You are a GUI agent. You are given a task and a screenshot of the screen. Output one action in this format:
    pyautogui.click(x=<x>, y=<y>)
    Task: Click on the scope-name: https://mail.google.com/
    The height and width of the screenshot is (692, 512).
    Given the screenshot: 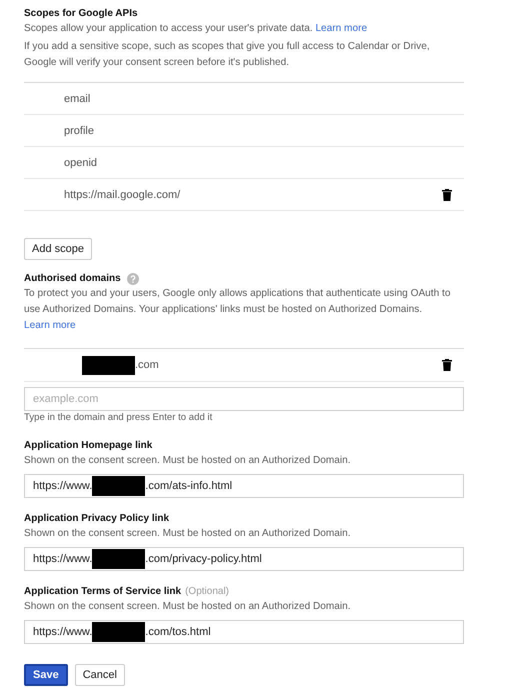 What is the action you would take?
    pyautogui.click(x=122, y=194)
    